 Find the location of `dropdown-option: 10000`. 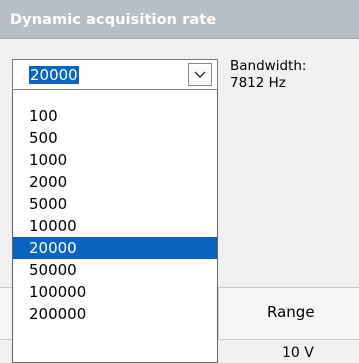

dropdown-option: 10000 is located at coordinates (115, 226).